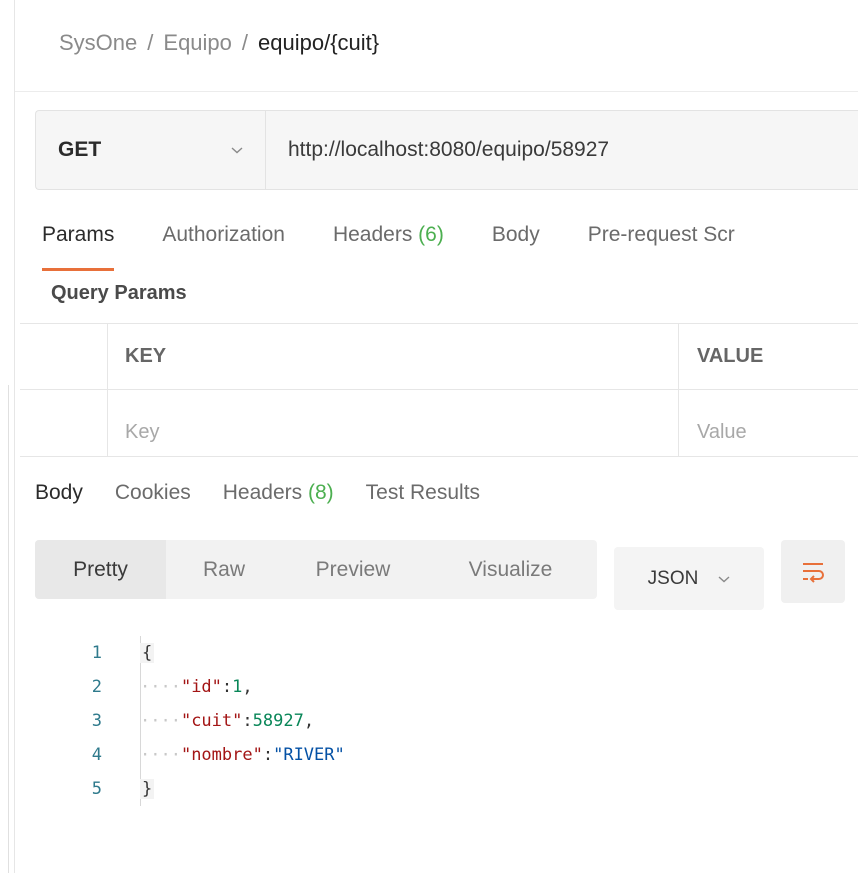 The width and height of the screenshot is (858, 873). Describe the element at coordinates (96, 653) in the screenshot. I see `line-number: 1` at that location.